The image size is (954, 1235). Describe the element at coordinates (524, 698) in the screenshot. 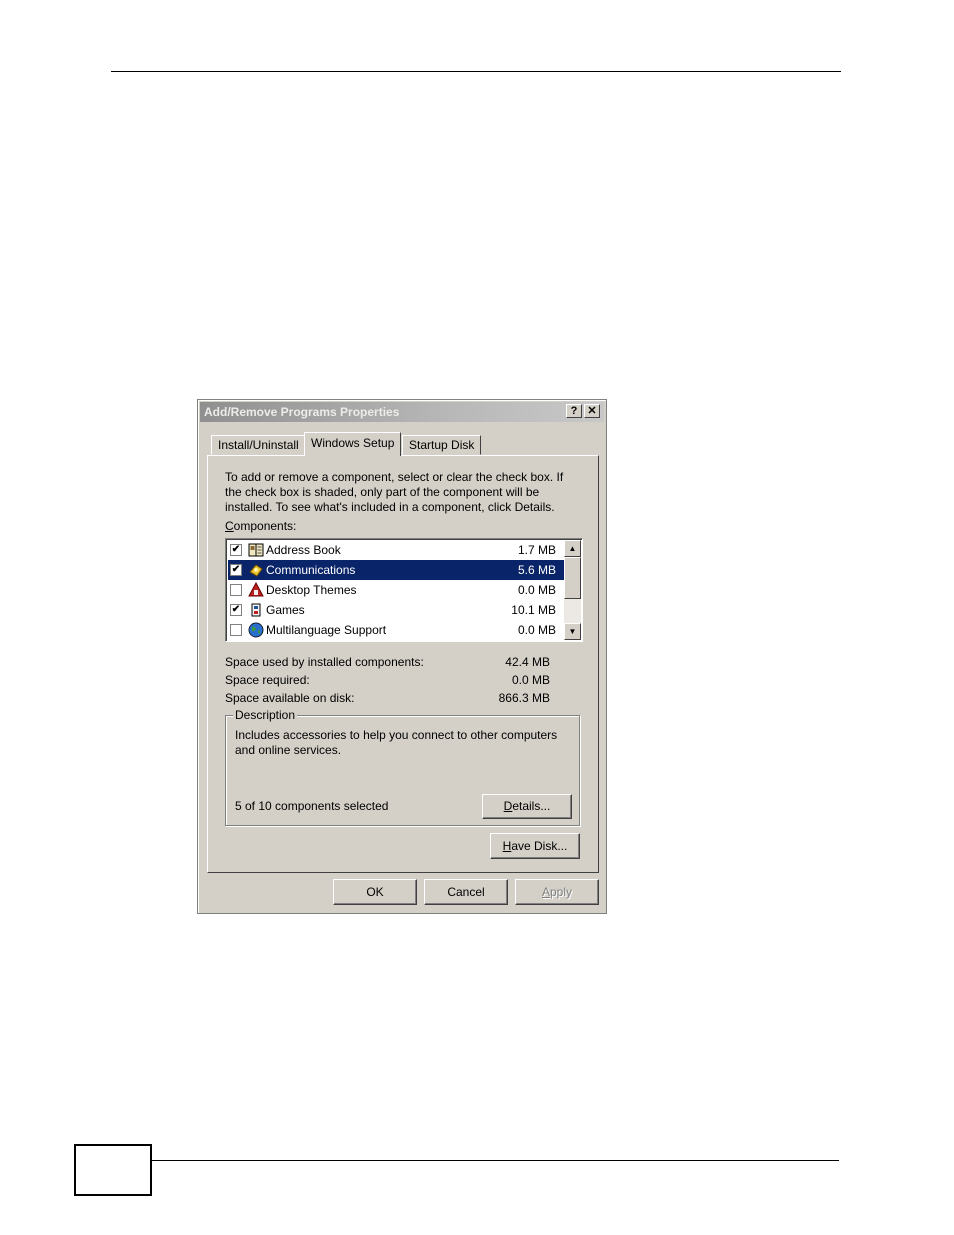

I see `space-available-value: 866.3 MB` at that location.